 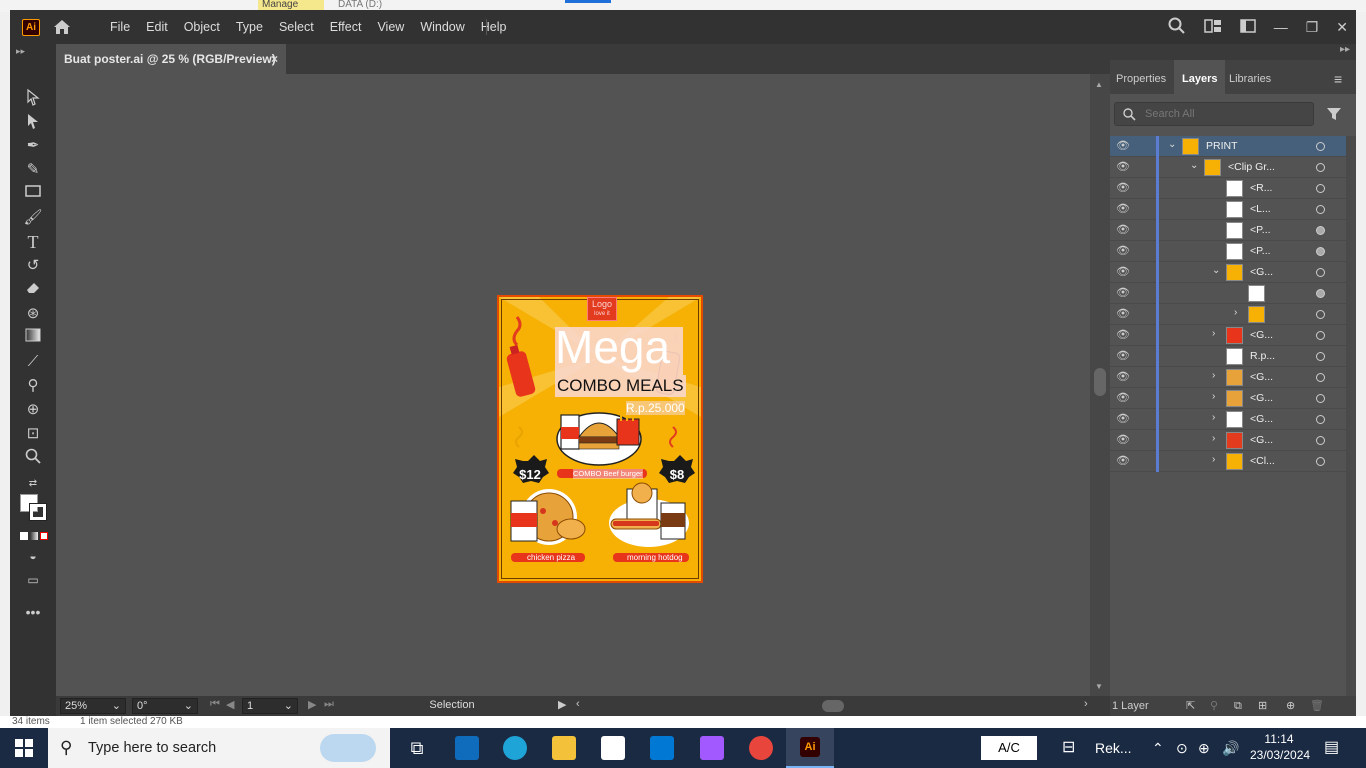 I want to click on horizontal-scroll-thumb, so click(x=833, y=706).